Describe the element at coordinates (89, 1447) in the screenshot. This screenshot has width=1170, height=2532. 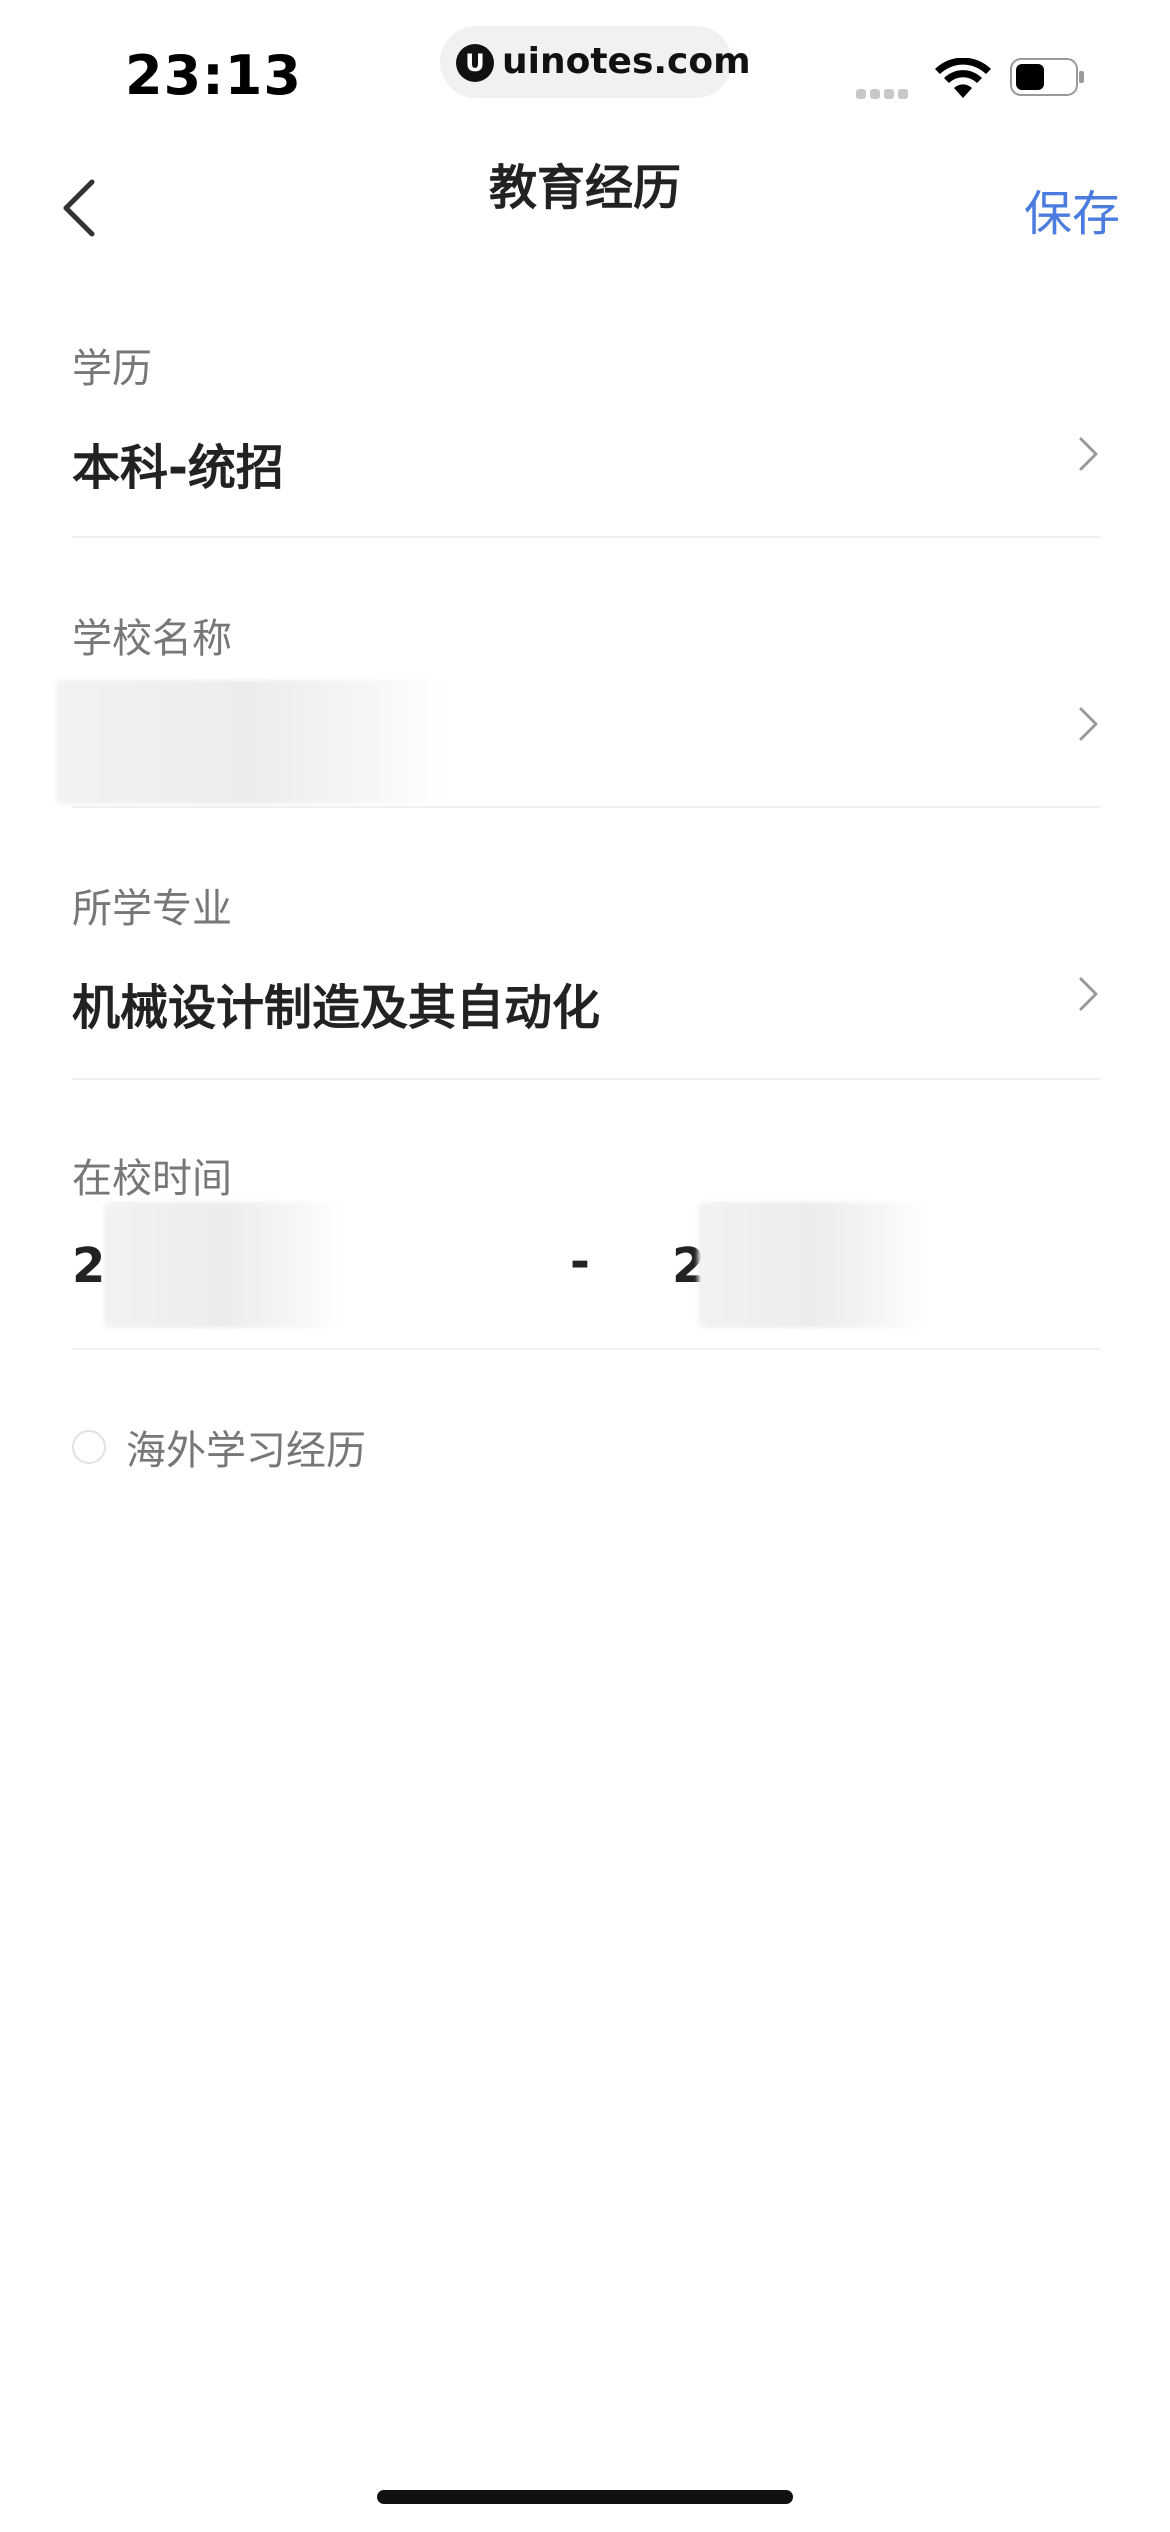
I see `radio-unchecked-icon` at that location.